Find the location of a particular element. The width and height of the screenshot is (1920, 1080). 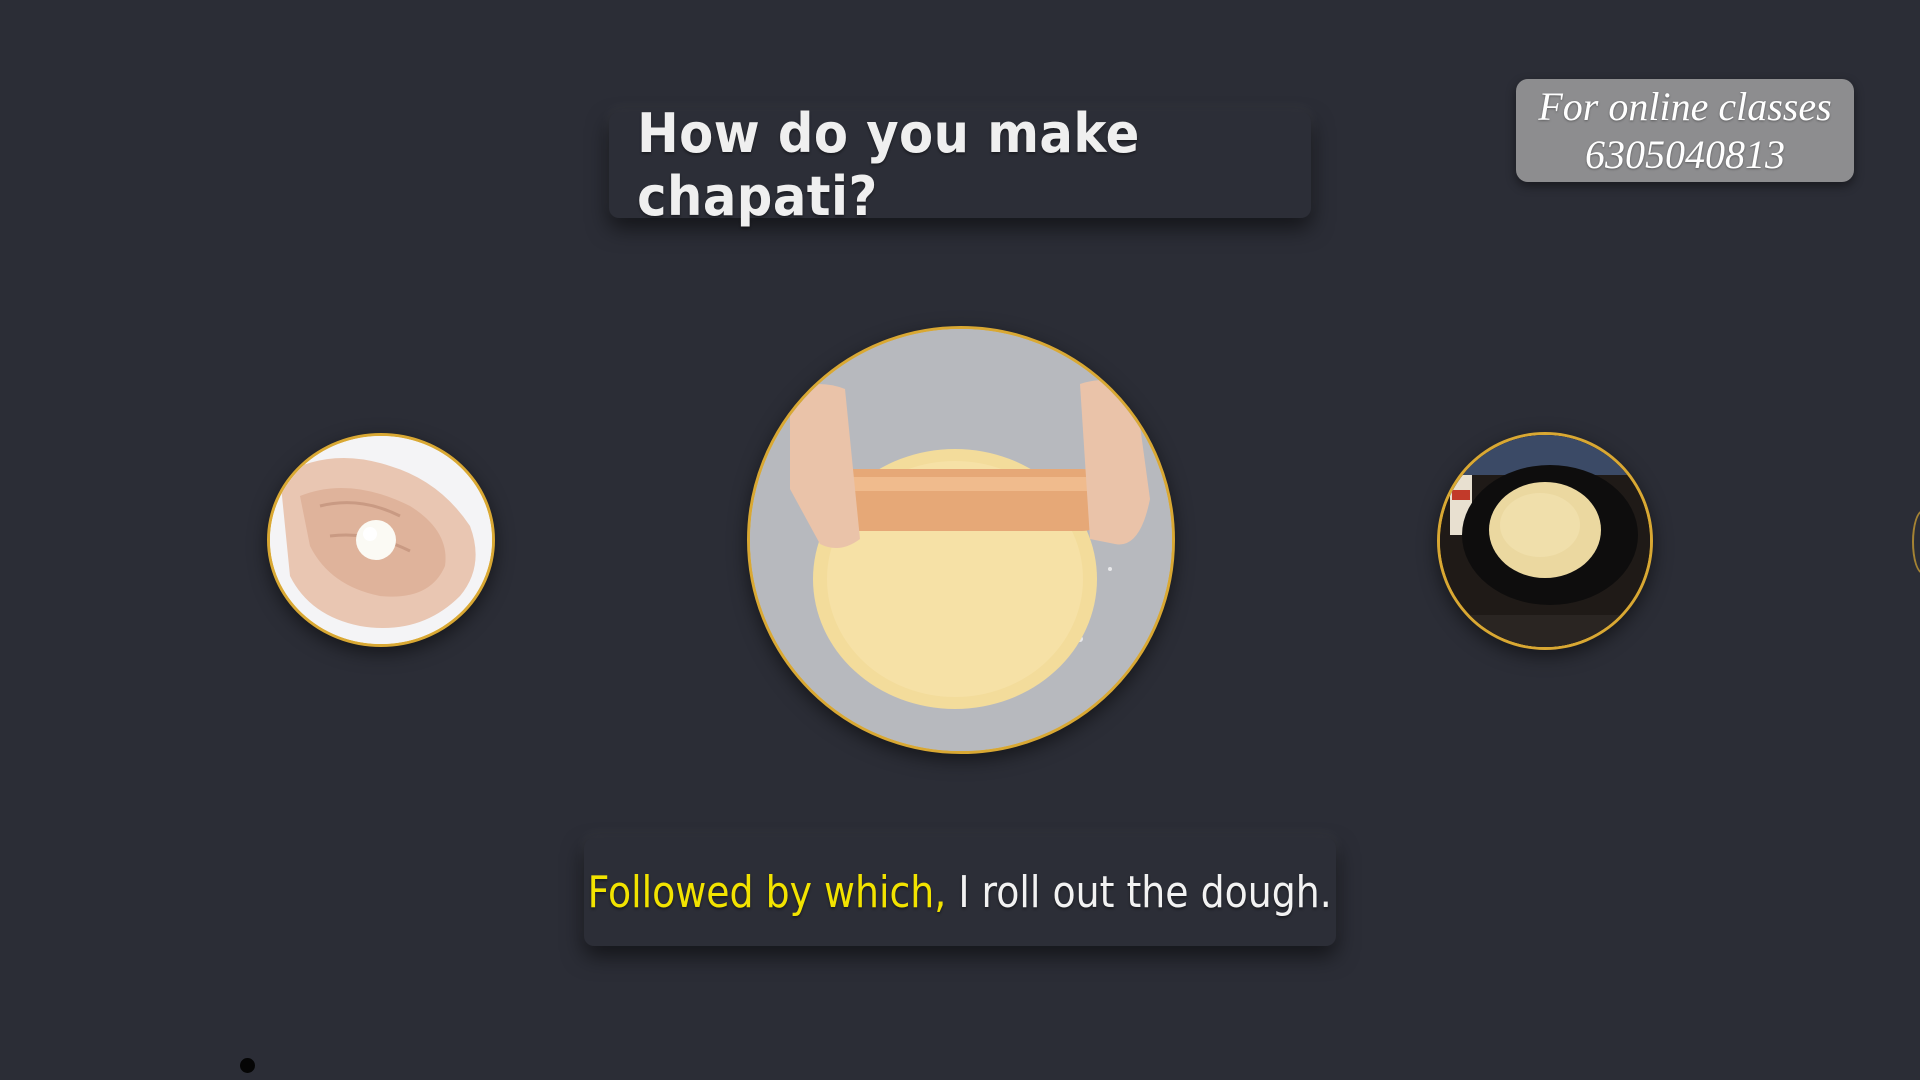

dough-ball-in-hand-image is located at coordinates (381, 540).